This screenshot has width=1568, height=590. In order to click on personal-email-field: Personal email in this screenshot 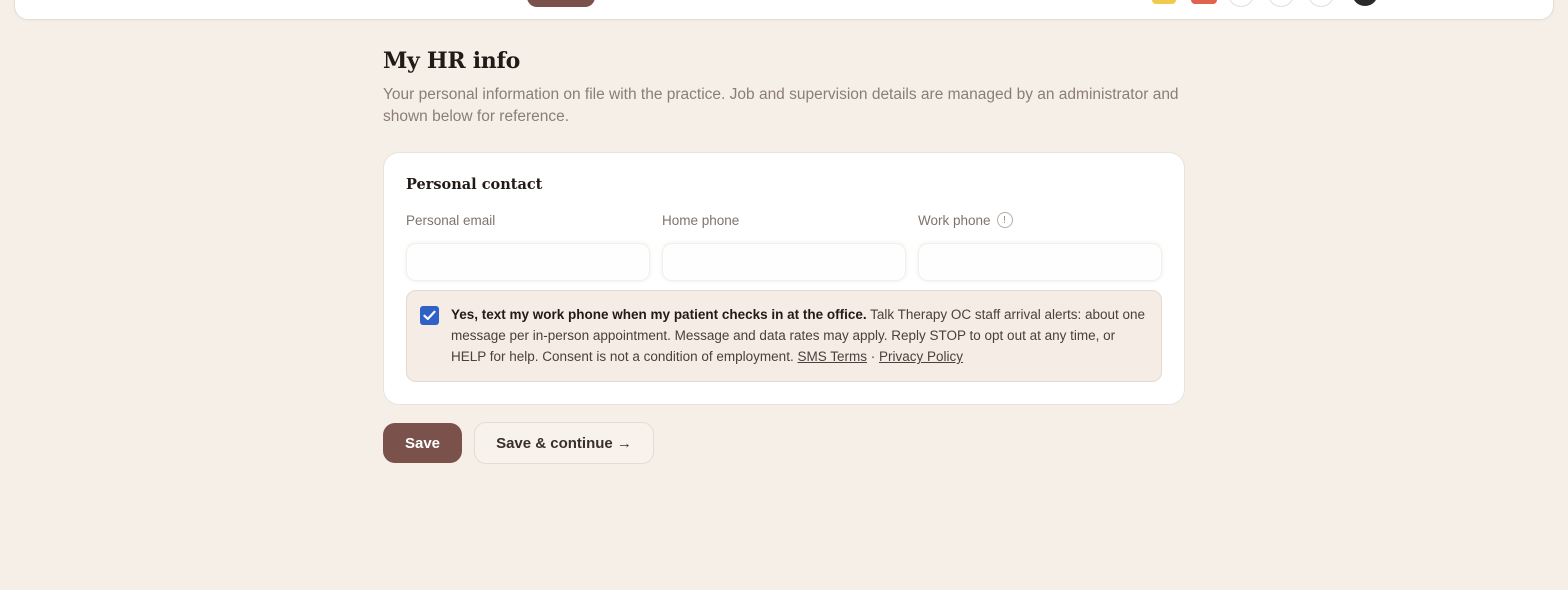, I will do `click(528, 246)`.